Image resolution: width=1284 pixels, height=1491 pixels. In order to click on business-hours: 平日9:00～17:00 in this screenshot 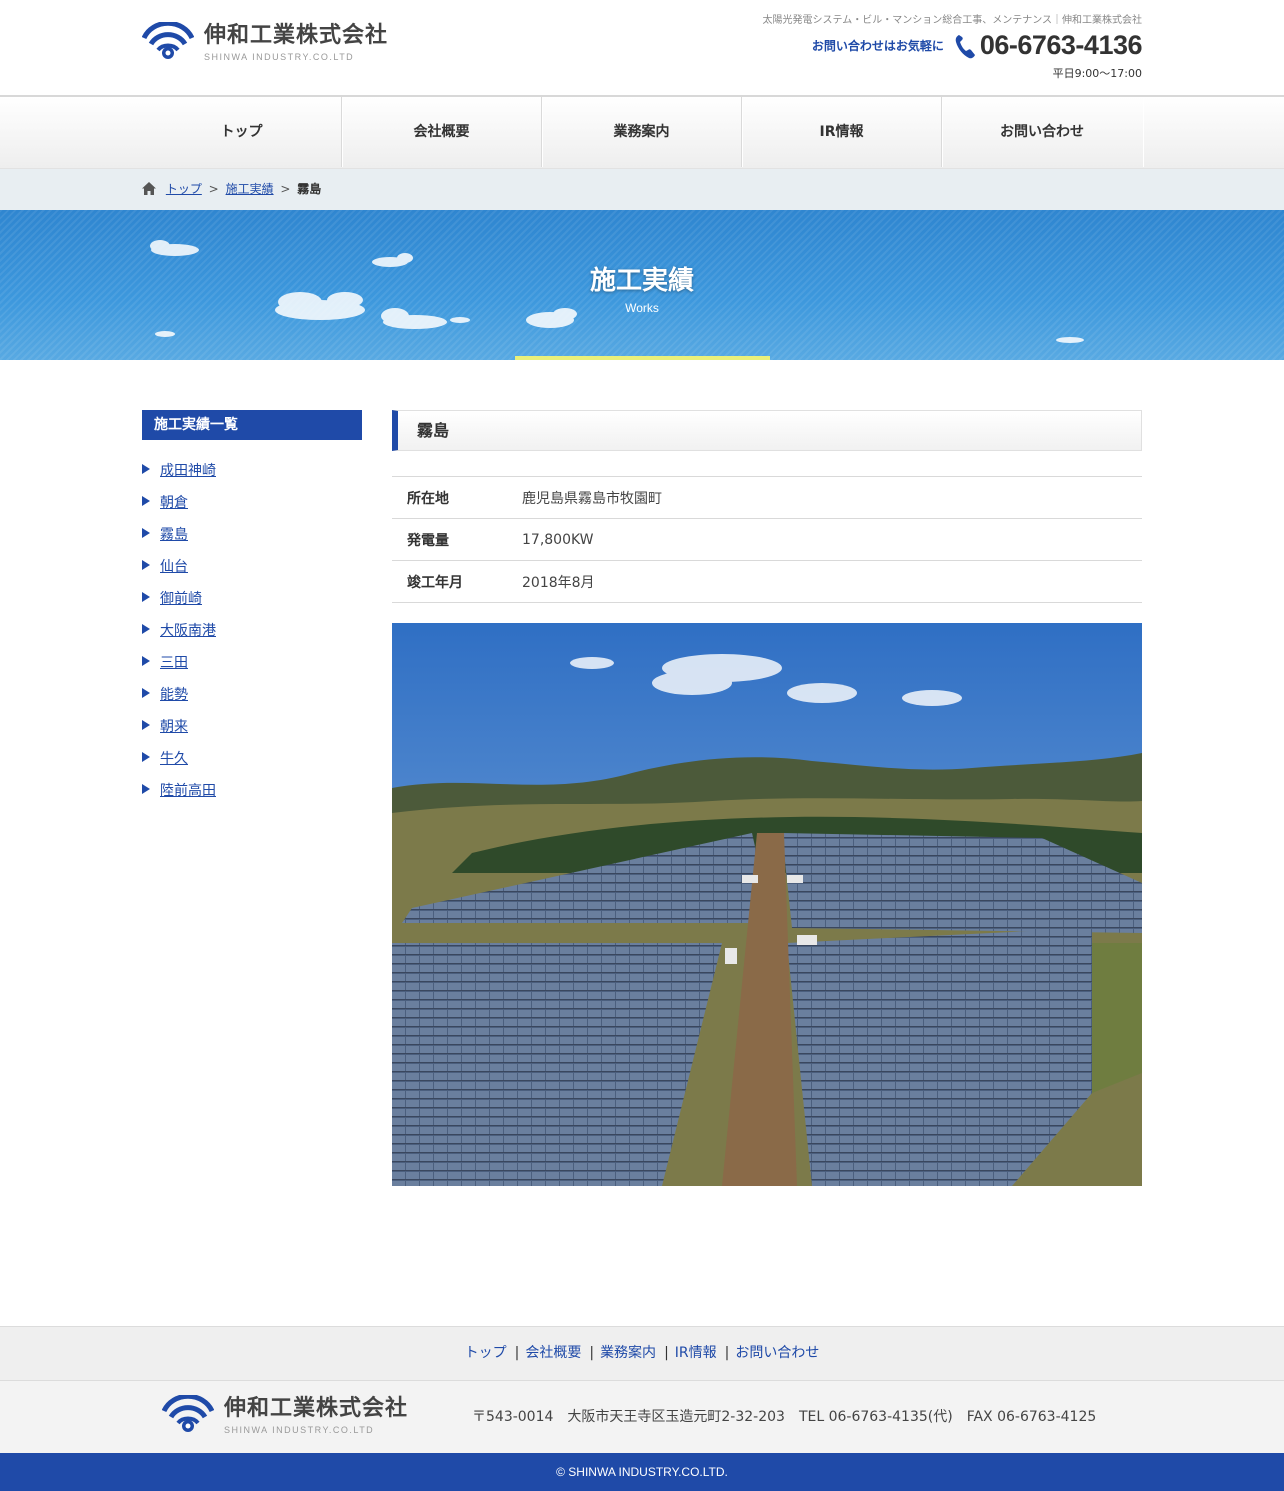, I will do `click(1097, 73)`.